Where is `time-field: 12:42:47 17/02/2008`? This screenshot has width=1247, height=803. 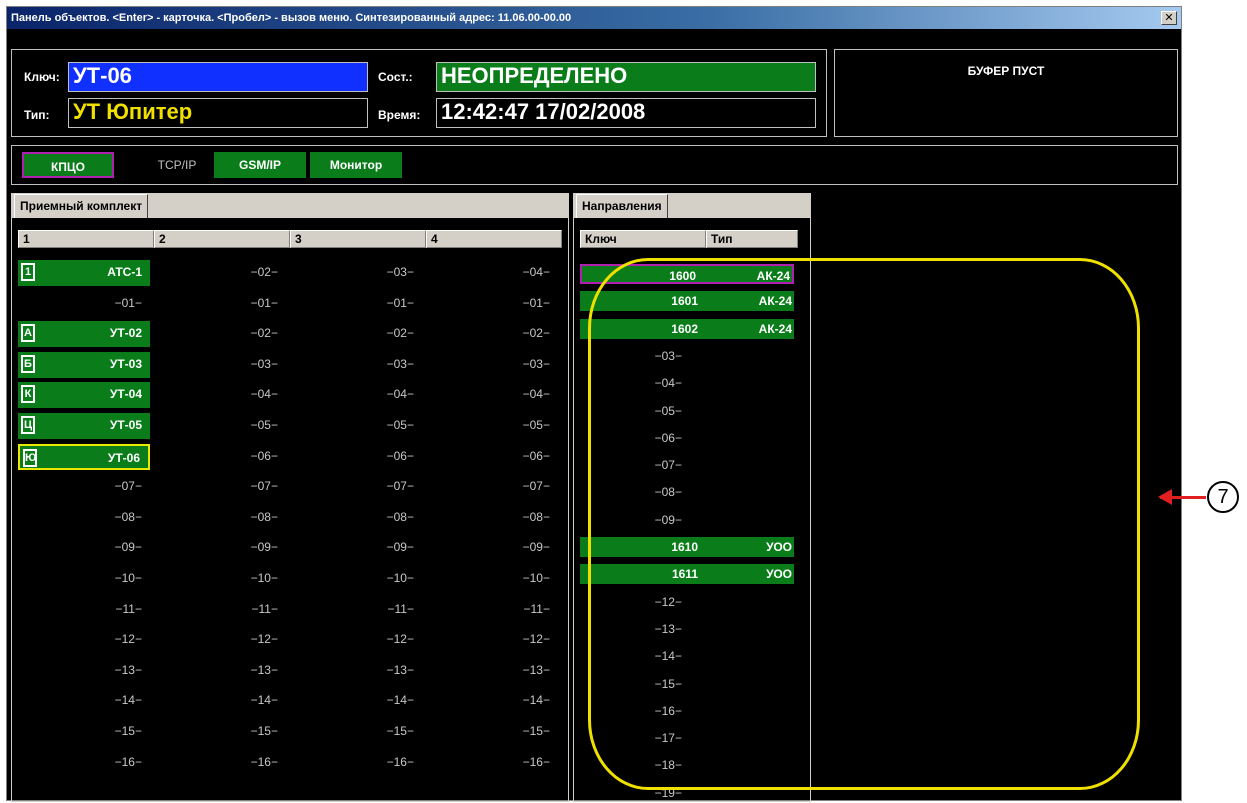
time-field: 12:42:47 17/02/2008 is located at coordinates (626, 113).